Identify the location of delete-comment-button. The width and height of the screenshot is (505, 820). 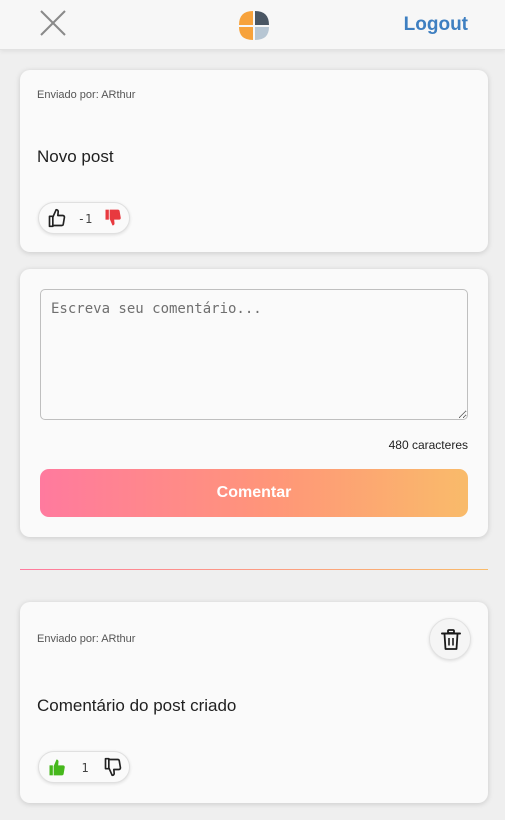
(450, 639).